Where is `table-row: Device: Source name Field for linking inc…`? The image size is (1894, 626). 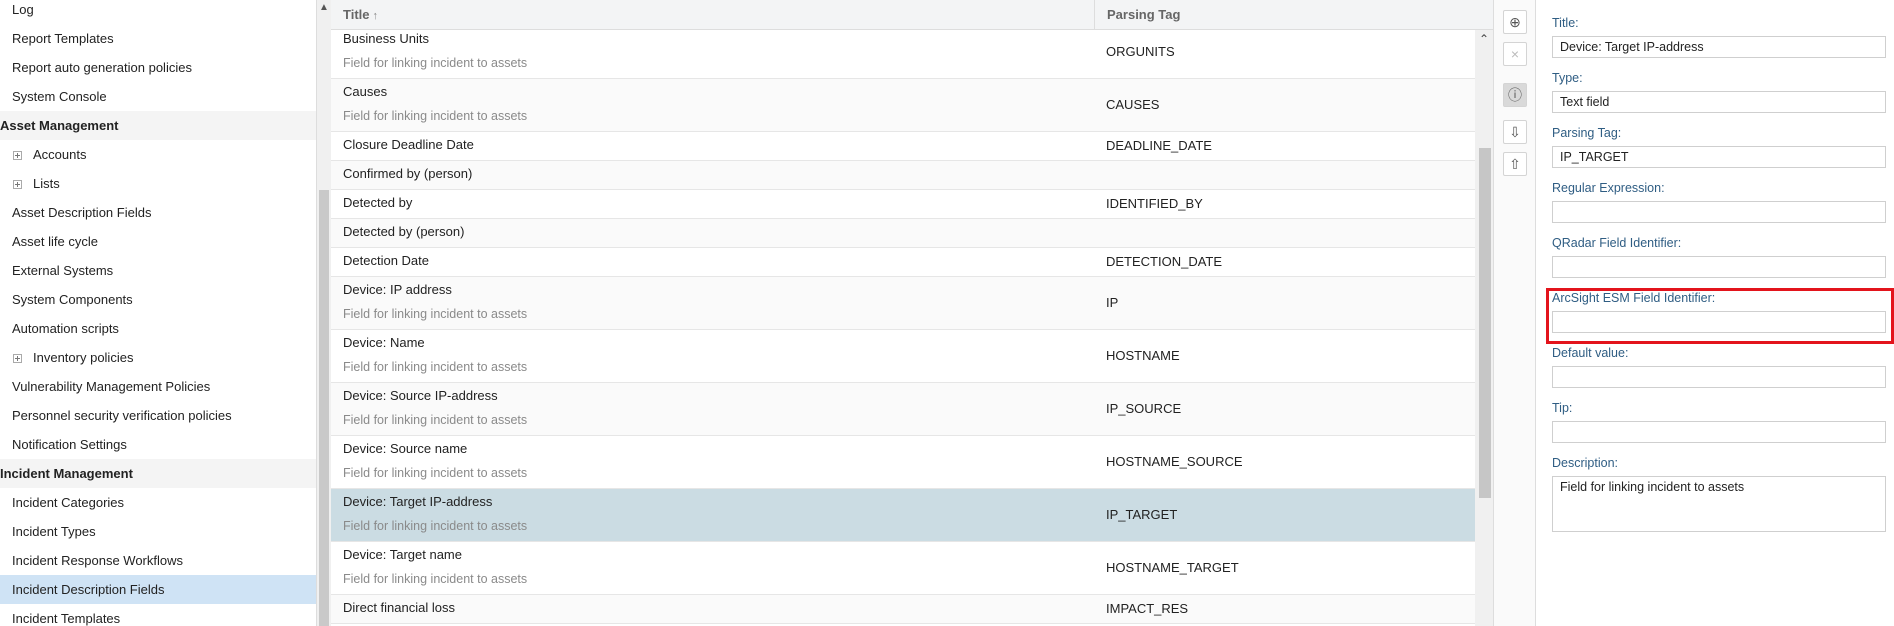
table-row: Device: Source name Field for linking inc… is located at coordinates (903, 462).